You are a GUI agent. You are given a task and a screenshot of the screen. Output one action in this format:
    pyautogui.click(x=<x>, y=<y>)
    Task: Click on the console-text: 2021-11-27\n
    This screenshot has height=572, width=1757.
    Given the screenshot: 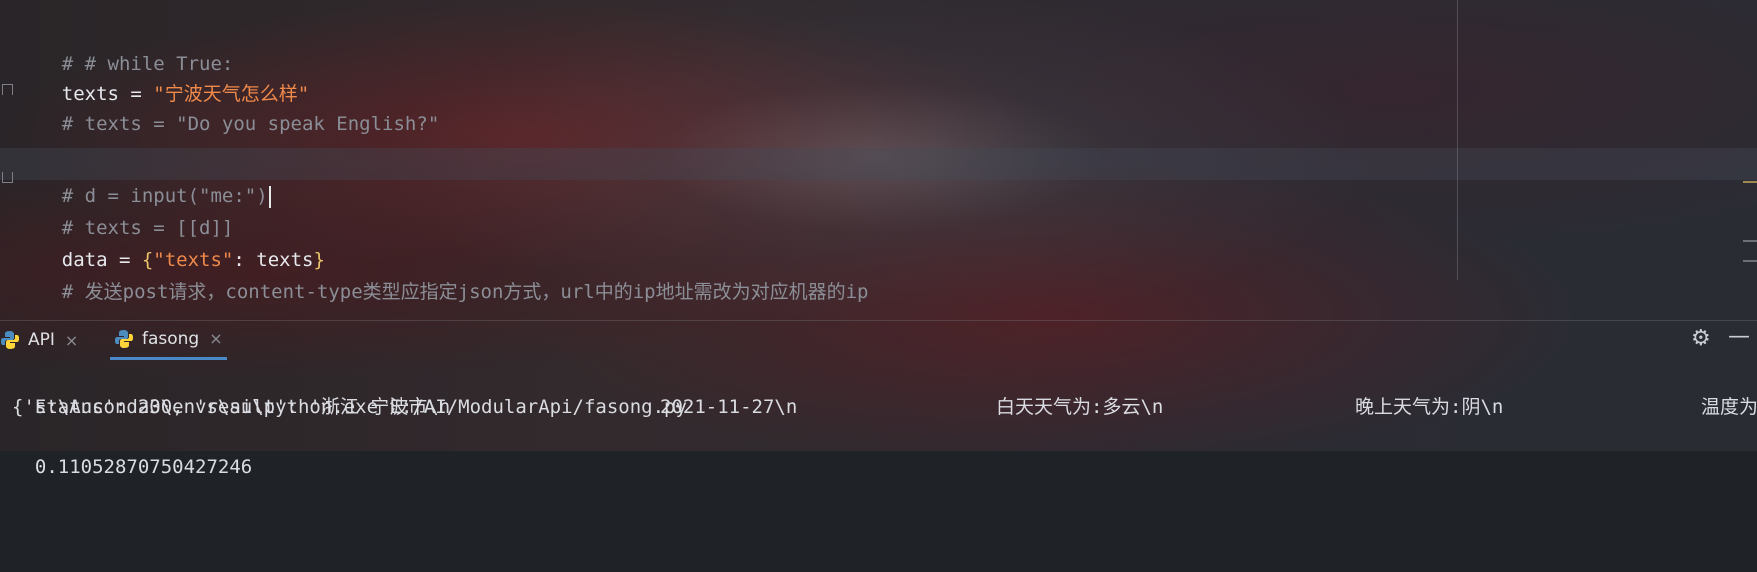 What is the action you would take?
    pyautogui.click(x=729, y=407)
    